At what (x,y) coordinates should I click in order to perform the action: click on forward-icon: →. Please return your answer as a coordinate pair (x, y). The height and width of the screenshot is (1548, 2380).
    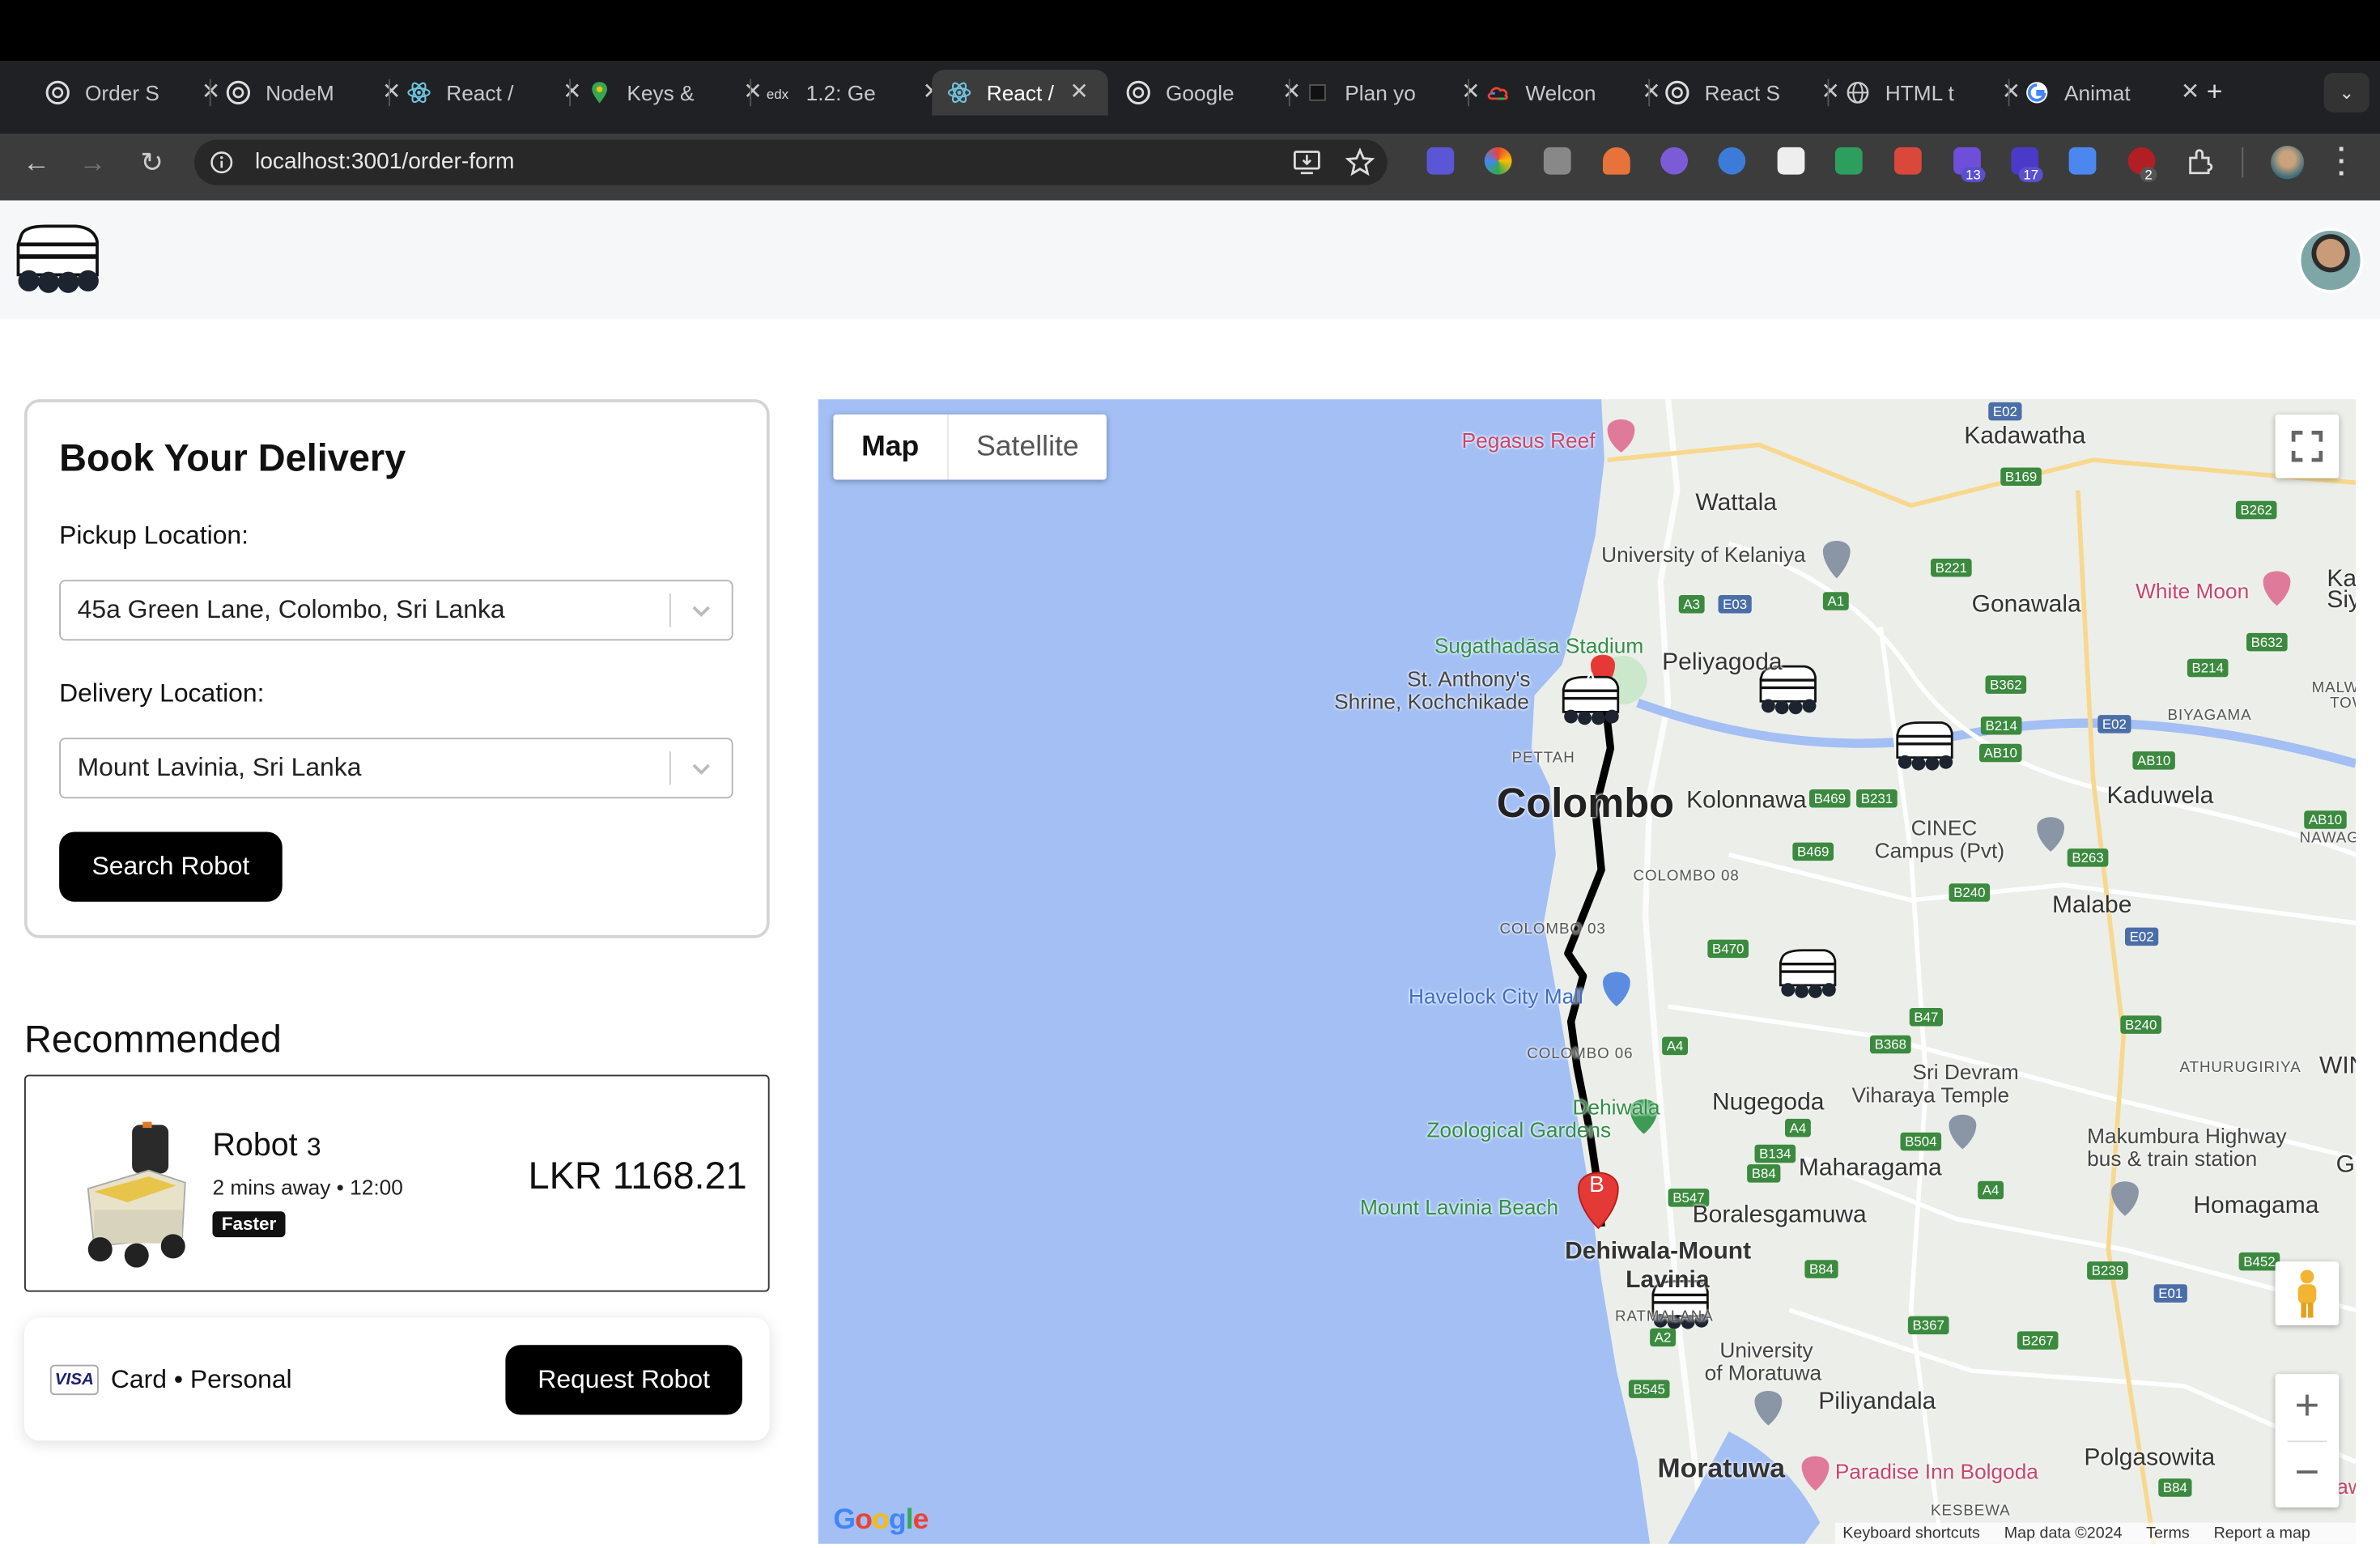
    Looking at the image, I should click on (92, 162).